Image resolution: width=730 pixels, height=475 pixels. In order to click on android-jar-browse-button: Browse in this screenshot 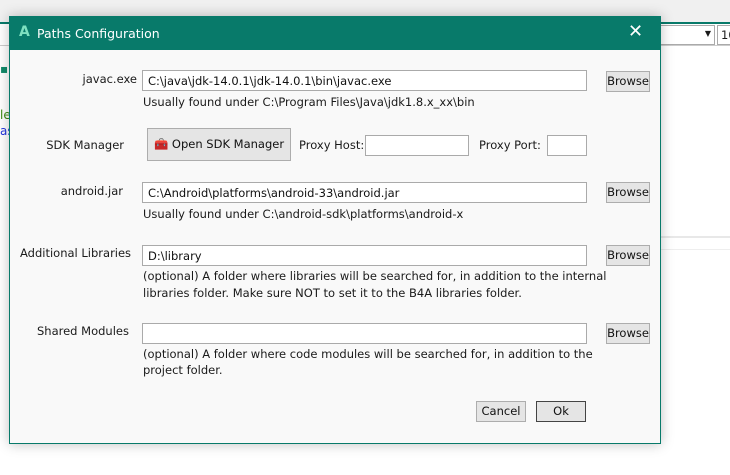, I will do `click(628, 192)`.